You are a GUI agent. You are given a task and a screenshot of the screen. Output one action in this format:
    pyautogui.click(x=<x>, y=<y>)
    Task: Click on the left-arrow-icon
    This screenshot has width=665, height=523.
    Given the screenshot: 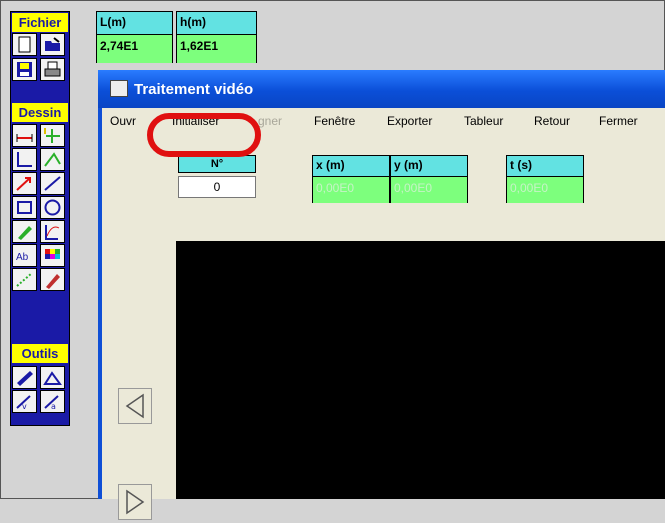 What is the action you would take?
    pyautogui.click(x=134, y=406)
    